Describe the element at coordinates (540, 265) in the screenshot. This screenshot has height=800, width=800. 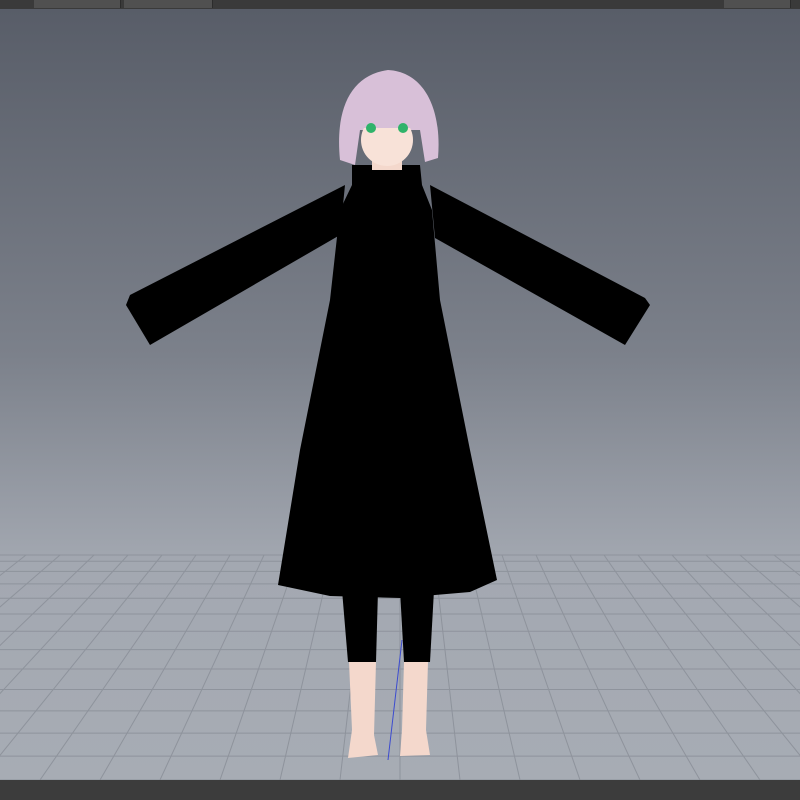
I see `right-sleeve` at that location.